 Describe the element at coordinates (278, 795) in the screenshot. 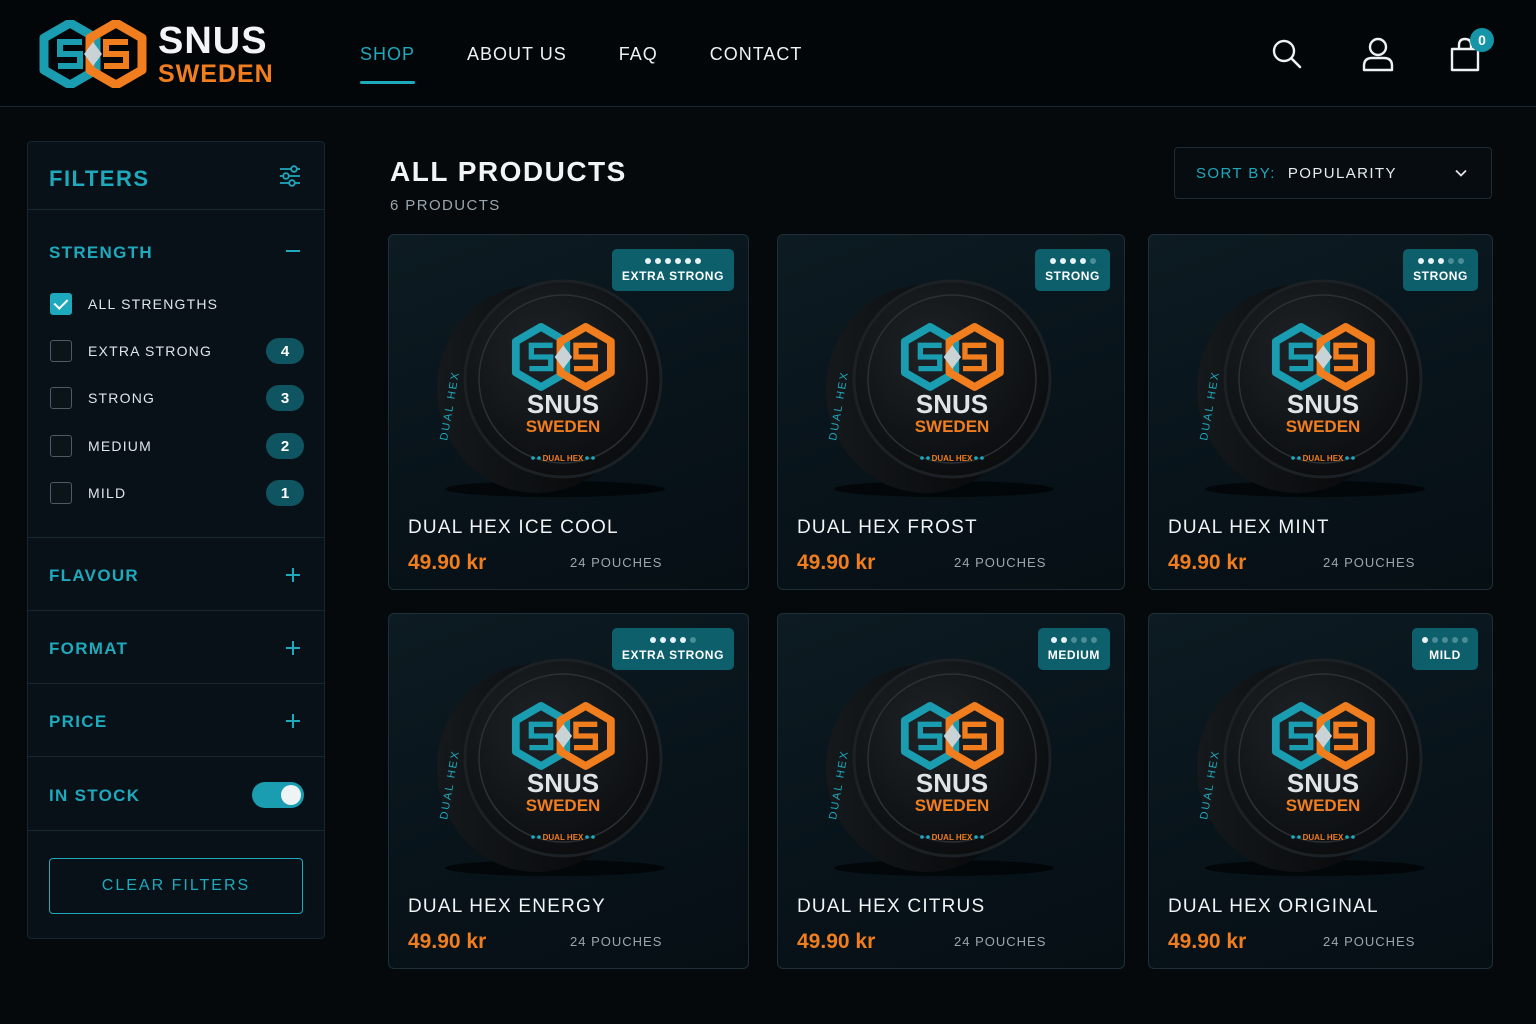

I see `in-stock-toggle` at that location.